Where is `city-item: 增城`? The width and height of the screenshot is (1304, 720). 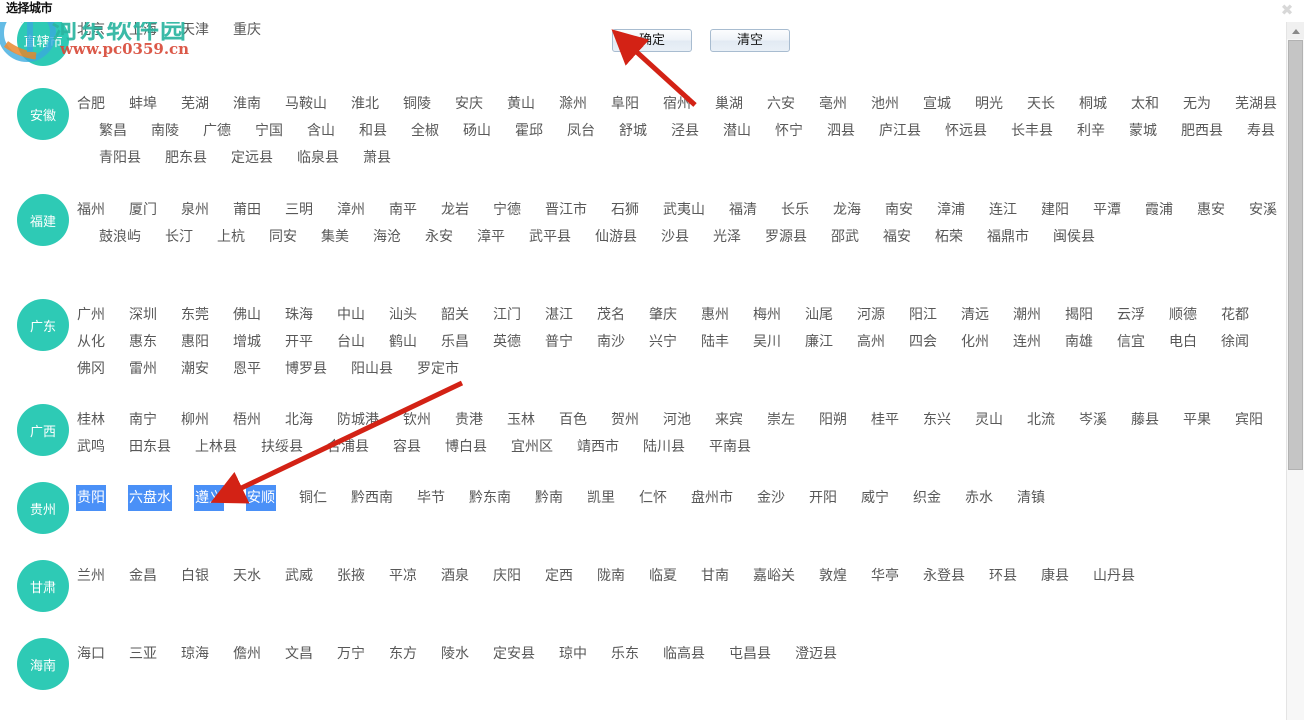
city-item: 增城 is located at coordinates (247, 342).